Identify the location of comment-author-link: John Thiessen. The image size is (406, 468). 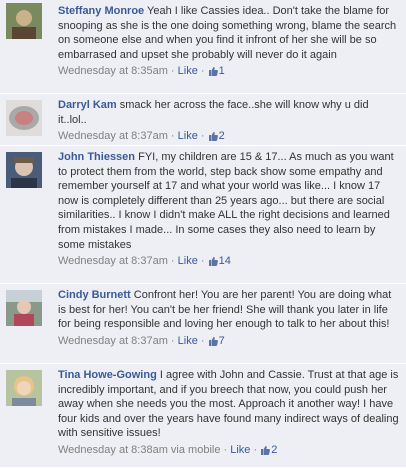
(96, 157).